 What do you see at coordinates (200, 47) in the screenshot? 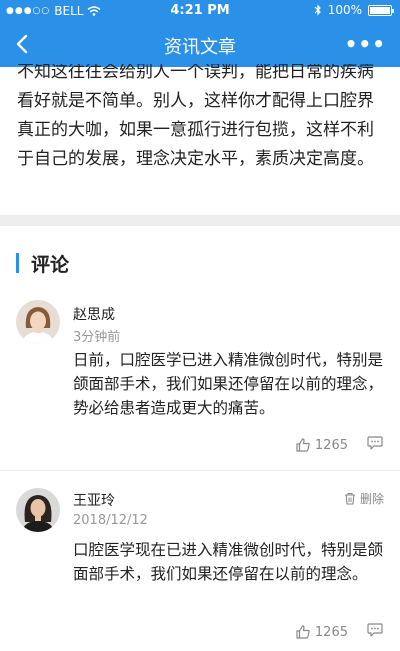
I see `page-title: 资讯文章` at bounding box center [200, 47].